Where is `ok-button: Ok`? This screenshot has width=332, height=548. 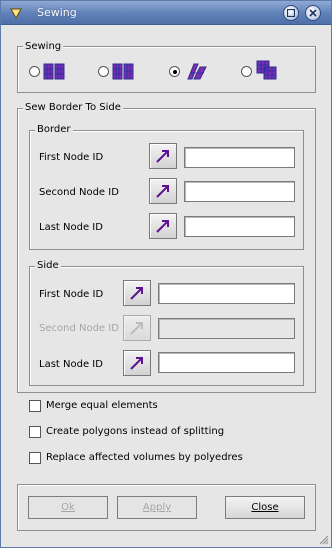 ok-button: Ok is located at coordinates (68, 507).